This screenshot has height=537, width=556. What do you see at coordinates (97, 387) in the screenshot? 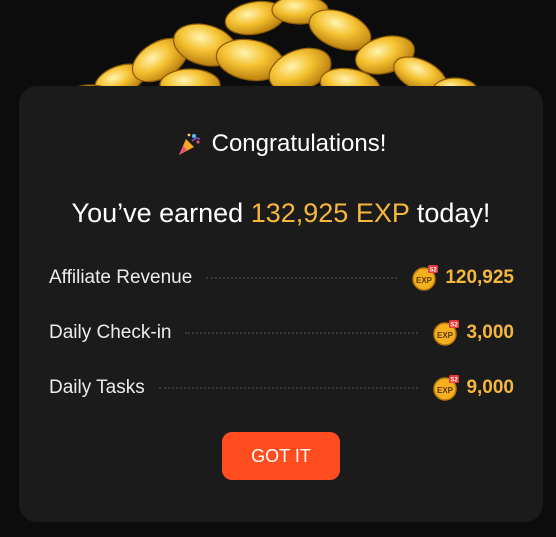
I see `reward-row-label: Daily Tasks` at bounding box center [97, 387].